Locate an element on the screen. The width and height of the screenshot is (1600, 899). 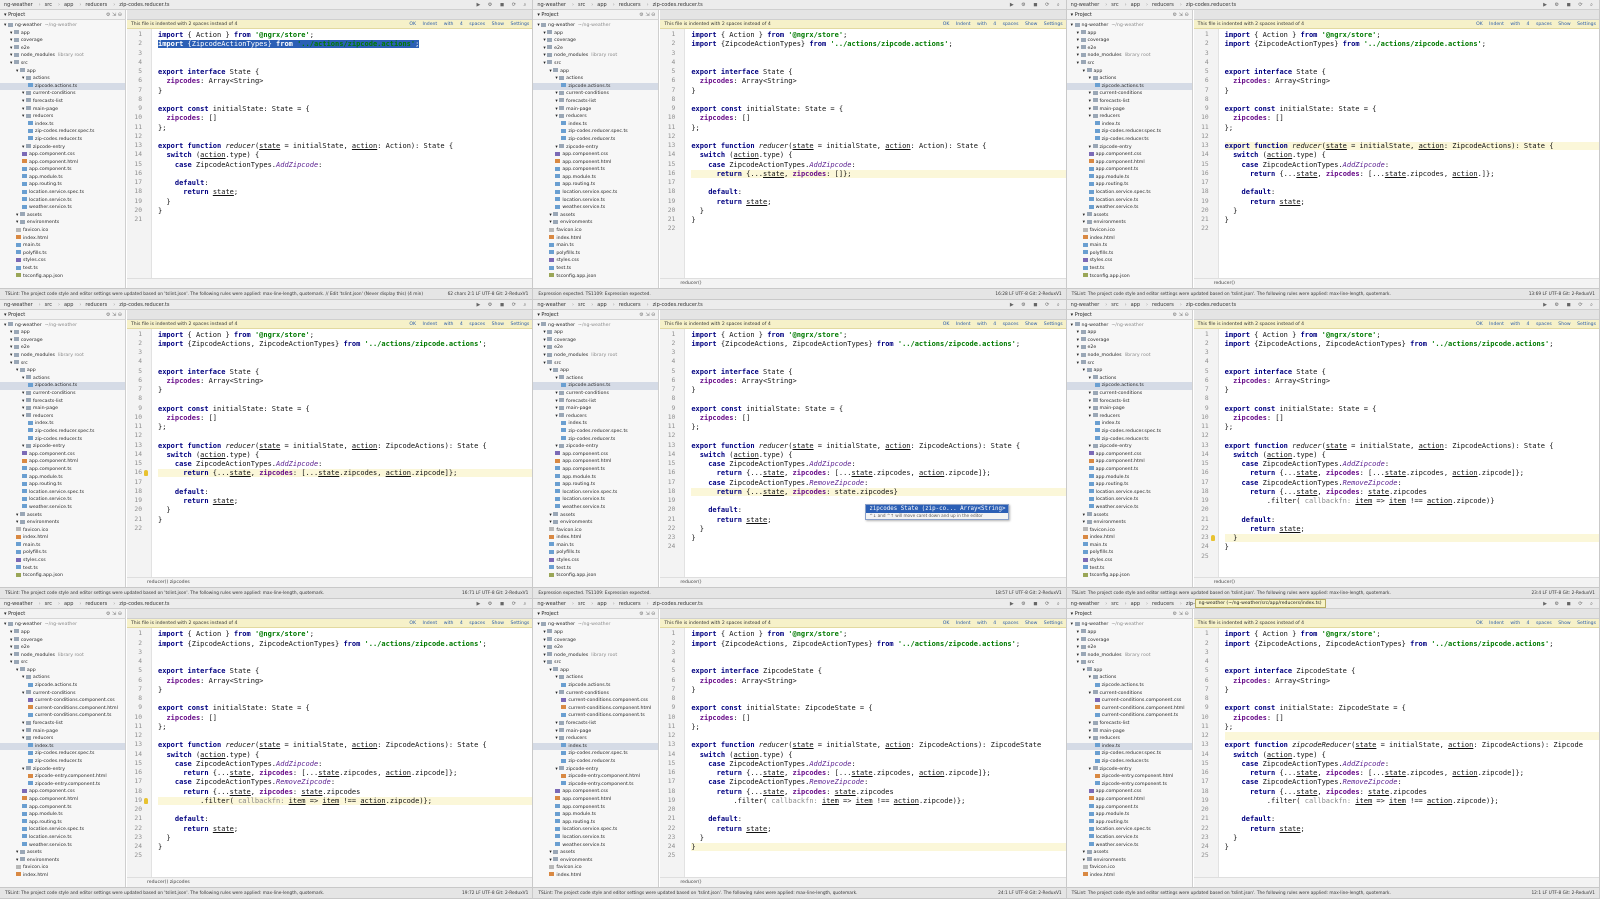
status-indicators: 24:1 LF UTF-8 Git: 2-ReduxV1 is located at coordinates (1028, 892).